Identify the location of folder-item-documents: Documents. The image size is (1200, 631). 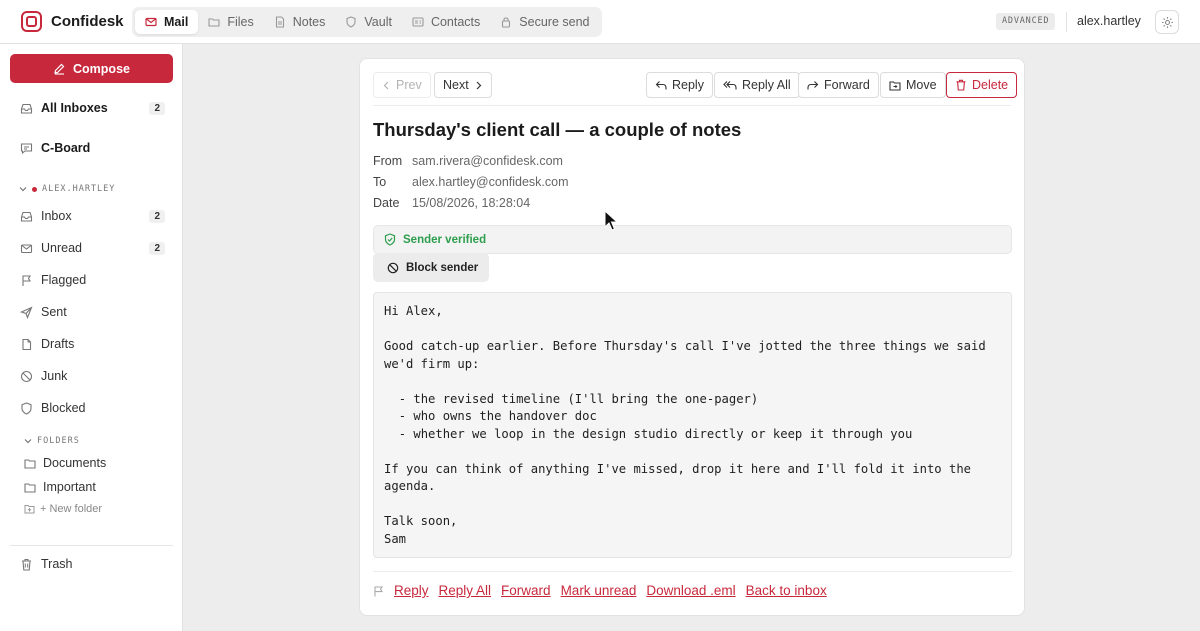
(65, 463).